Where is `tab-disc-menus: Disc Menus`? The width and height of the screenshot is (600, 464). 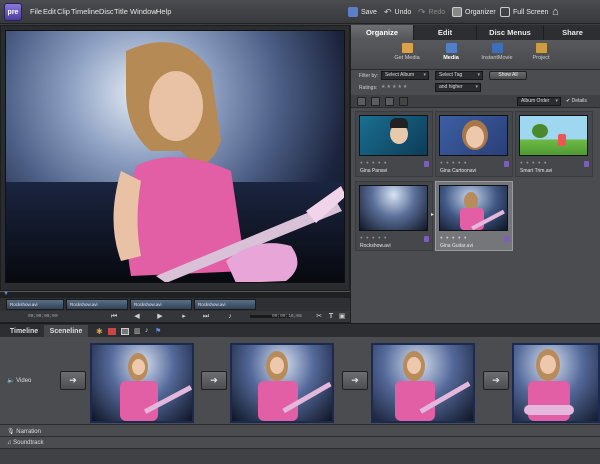
tab-disc-menus: Disc Menus is located at coordinates (510, 32).